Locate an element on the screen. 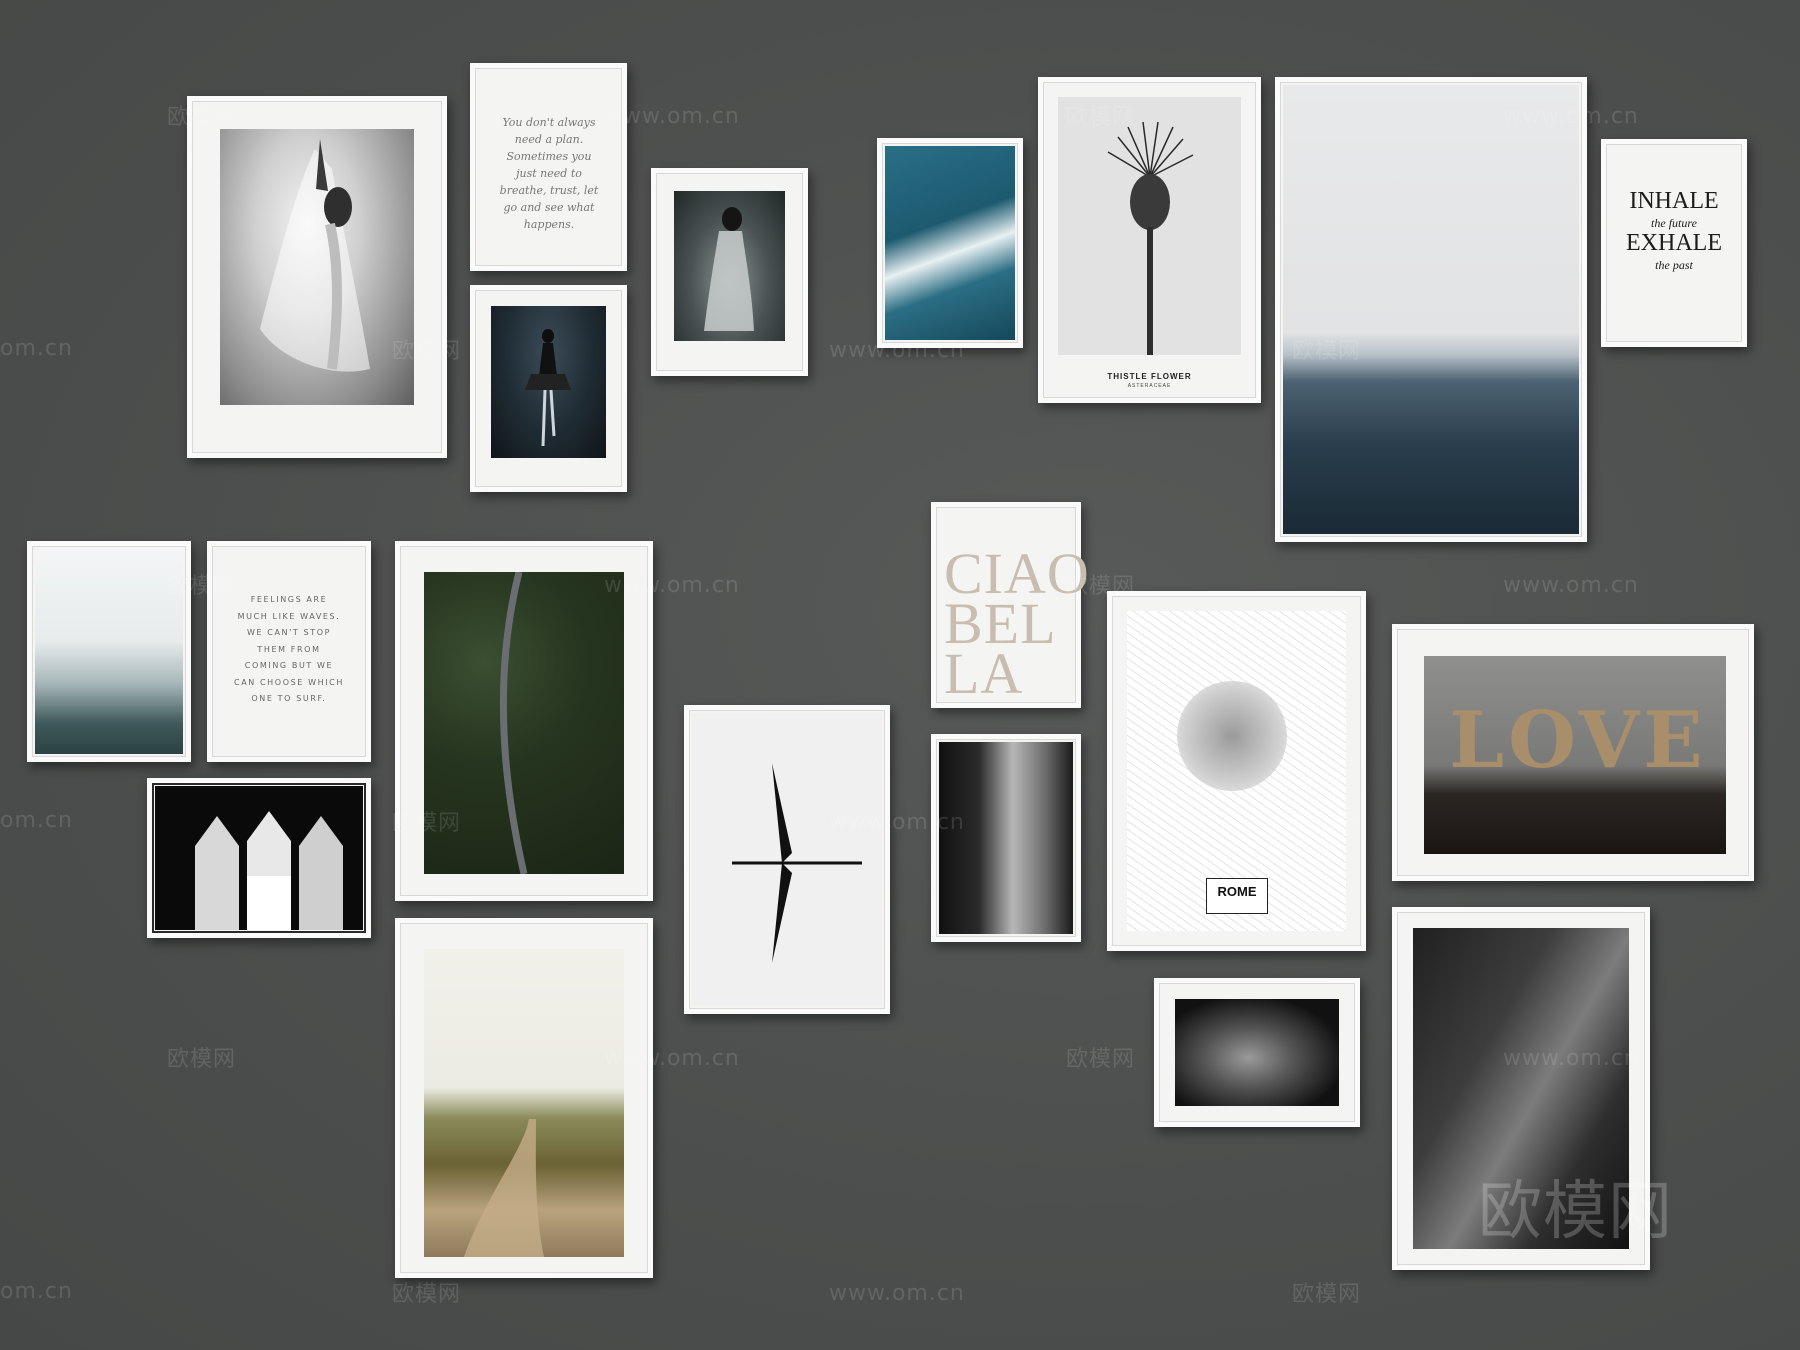 The image size is (1800, 1350). frame-ciao-bella: CIAO BEL LA is located at coordinates (1010, 605).